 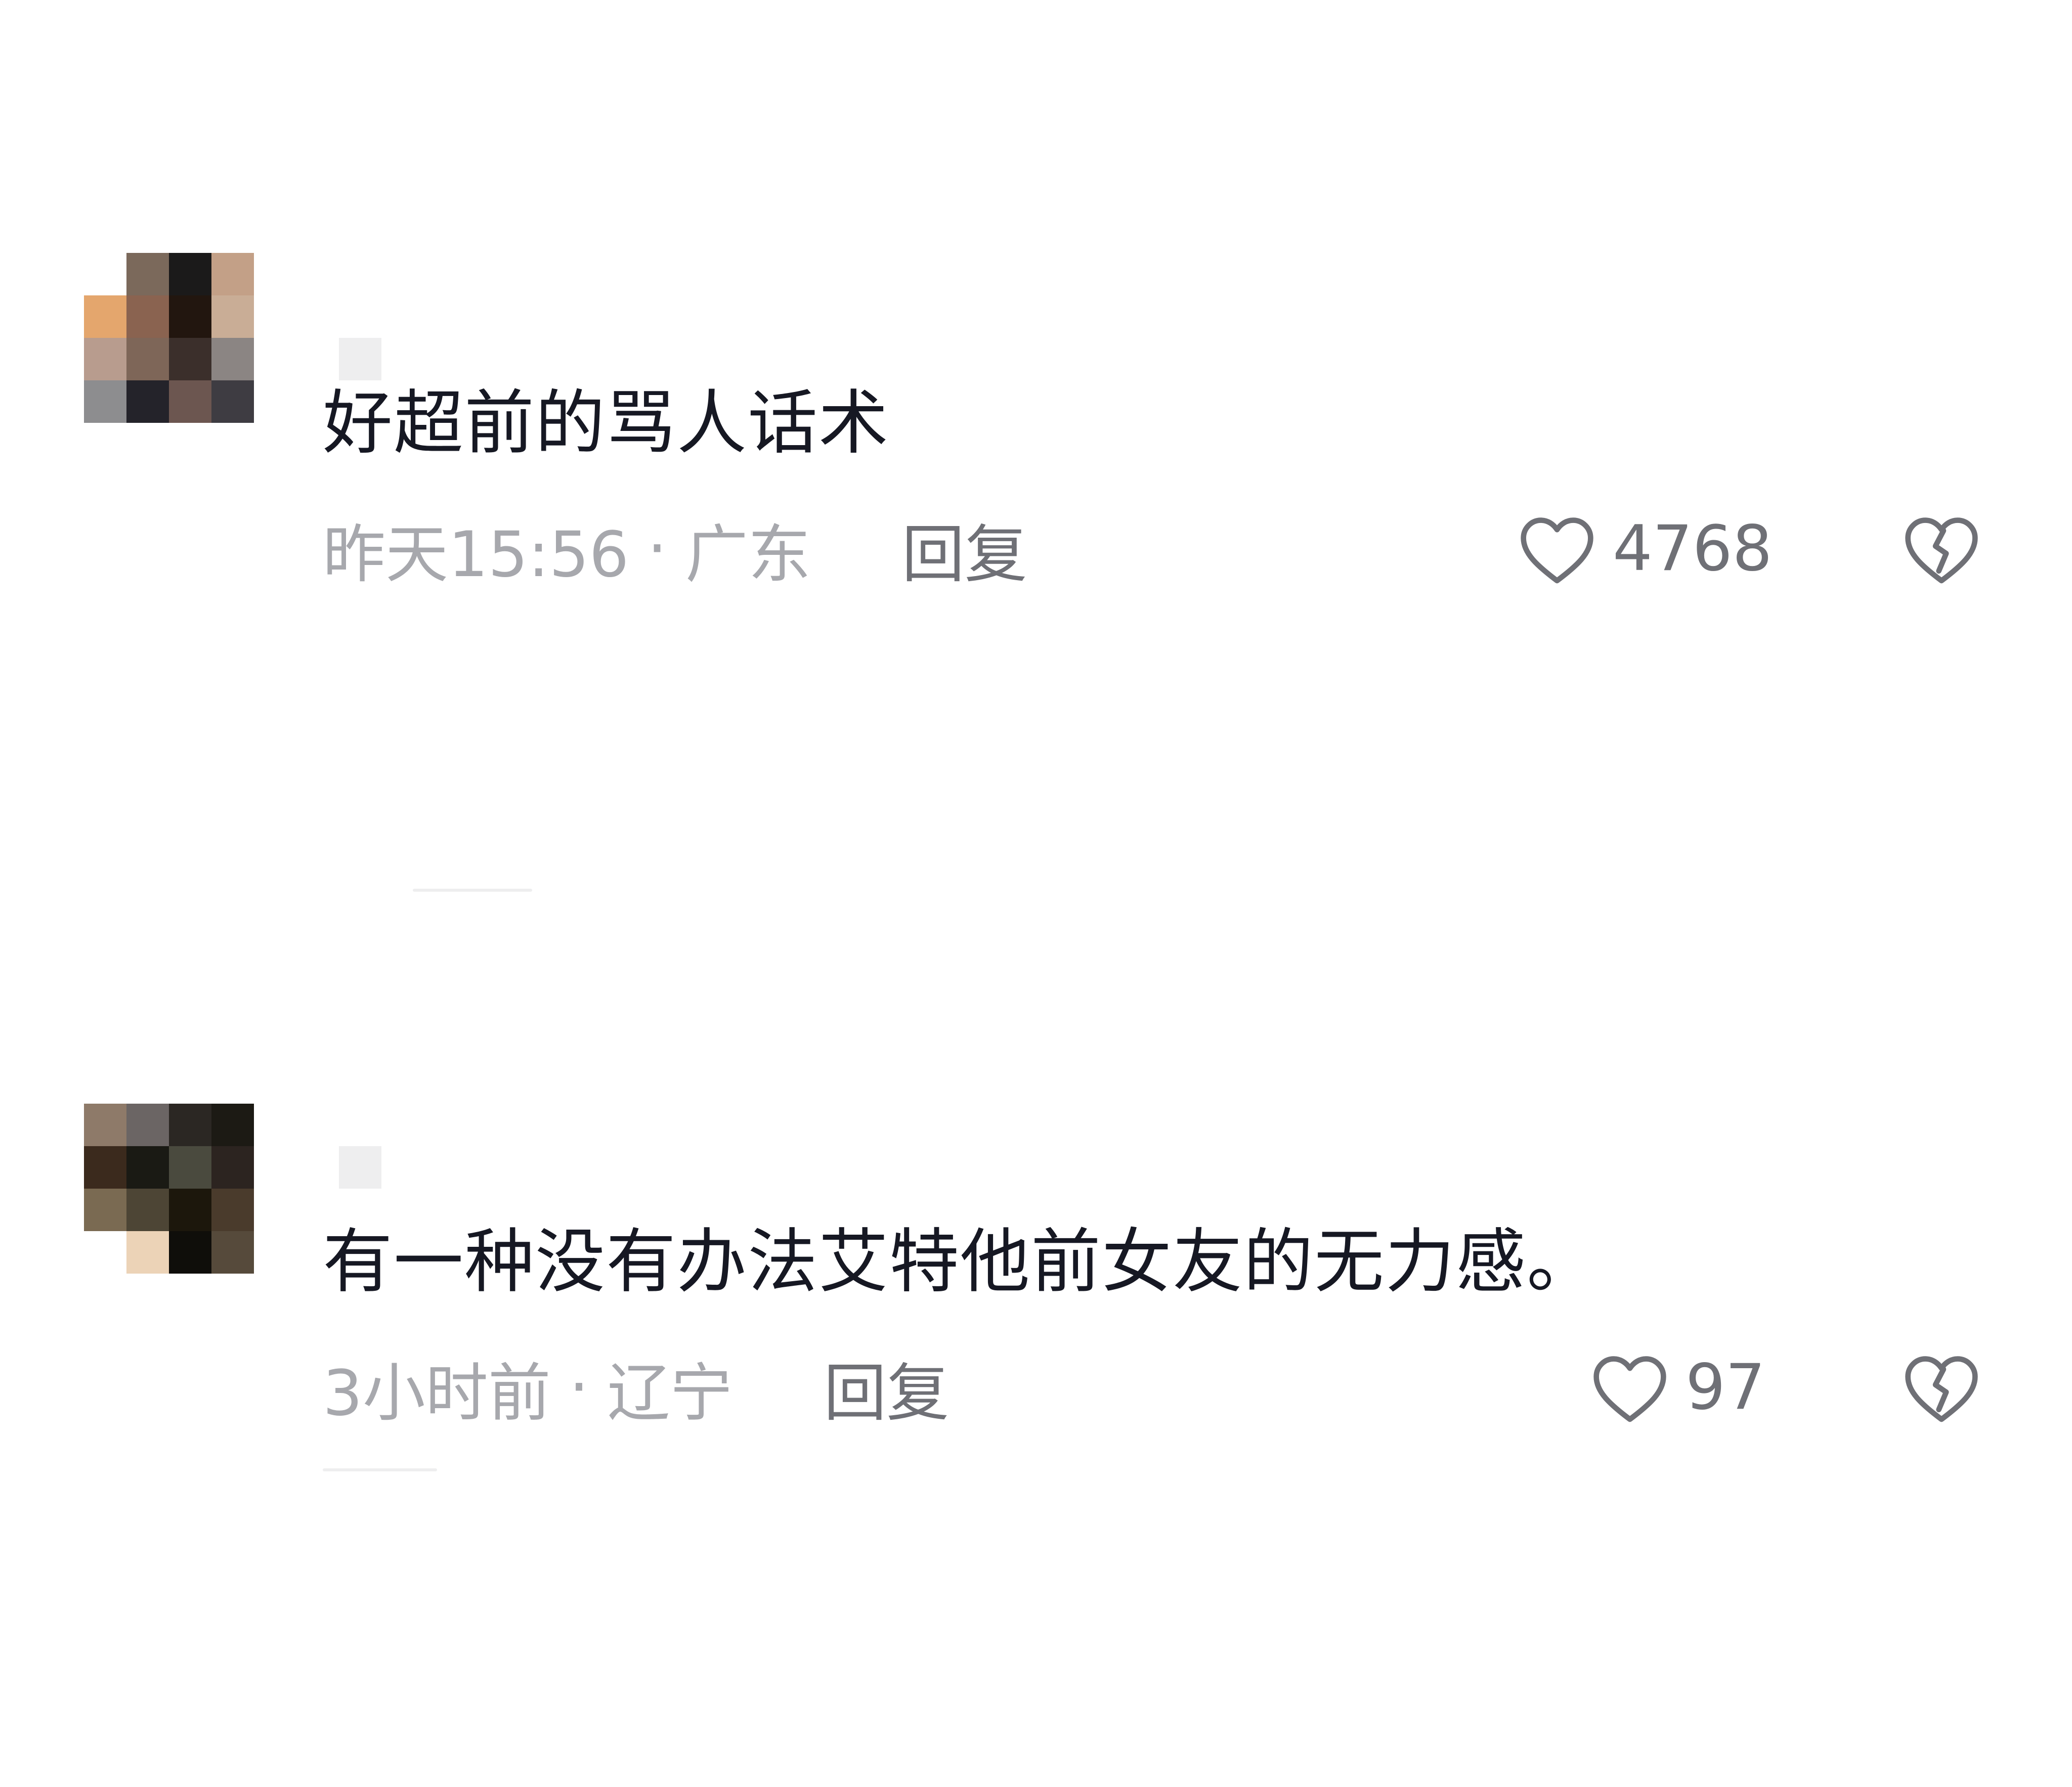 I want to click on comment-text: 好超前的骂人话术, so click(x=606, y=423).